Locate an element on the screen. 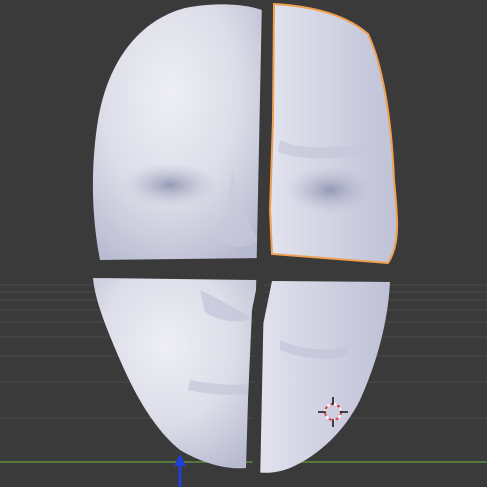 The height and width of the screenshot is (487, 487). face-piece-top-right is located at coordinates (333, 133).